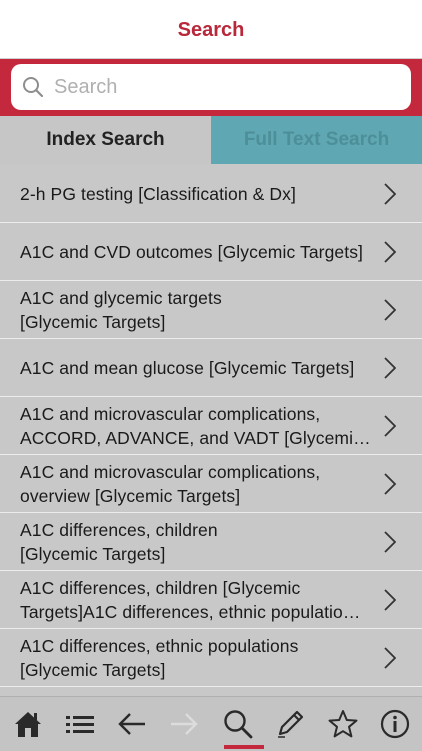 The width and height of the screenshot is (422, 751). I want to click on list-item-text: A1C and CVD outcomes [Glycemic Targets], so click(192, 251).